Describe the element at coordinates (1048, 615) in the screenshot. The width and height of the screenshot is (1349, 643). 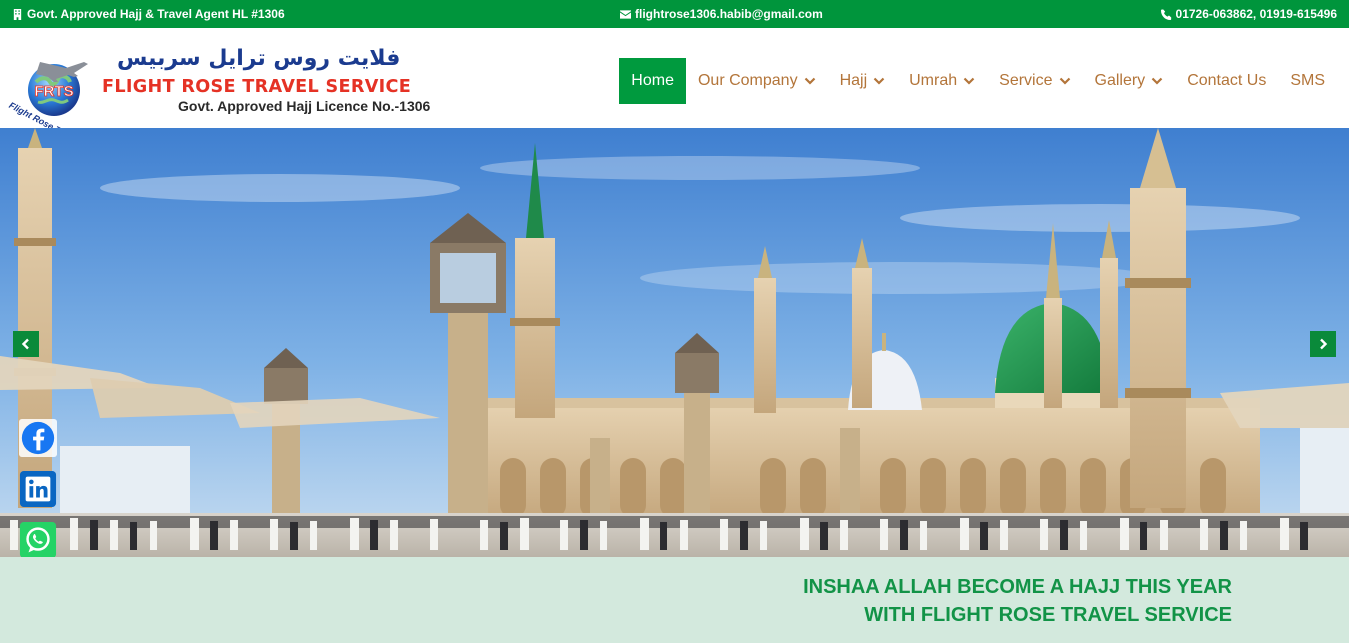
I see `banner-line-2: WITH FLIGHT ROSE TRAVEL SERVICE` at that location.